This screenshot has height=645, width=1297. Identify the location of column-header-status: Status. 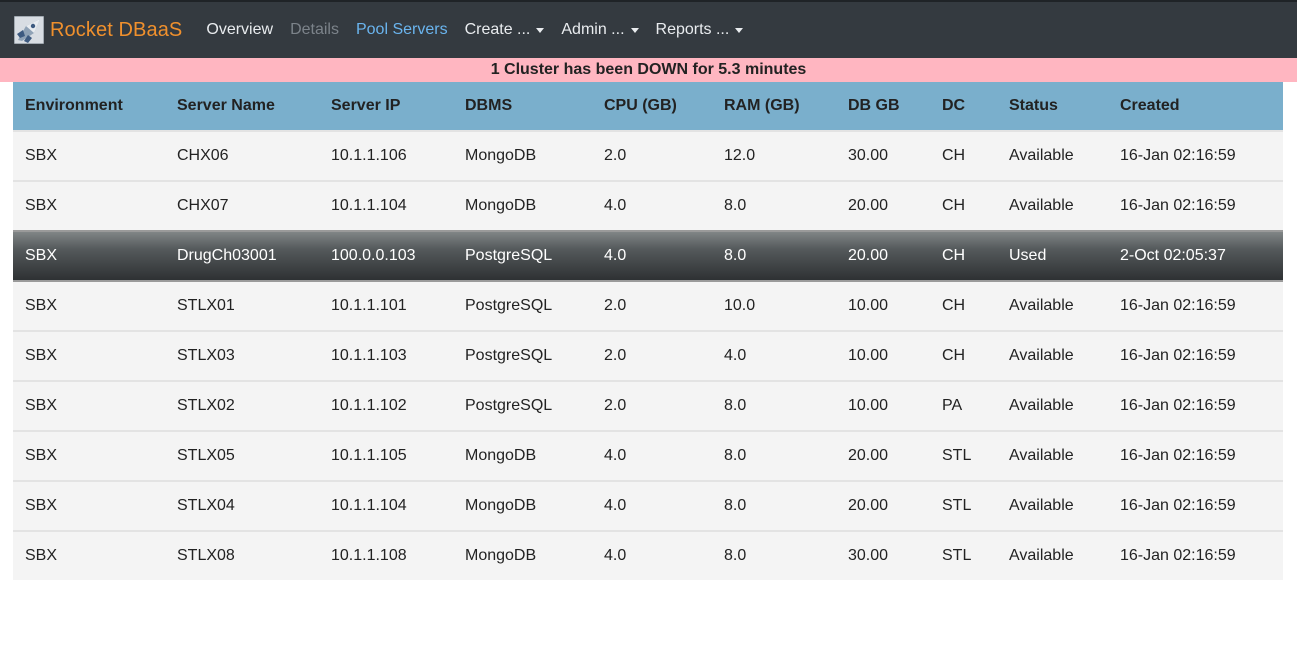
(1052, 107).